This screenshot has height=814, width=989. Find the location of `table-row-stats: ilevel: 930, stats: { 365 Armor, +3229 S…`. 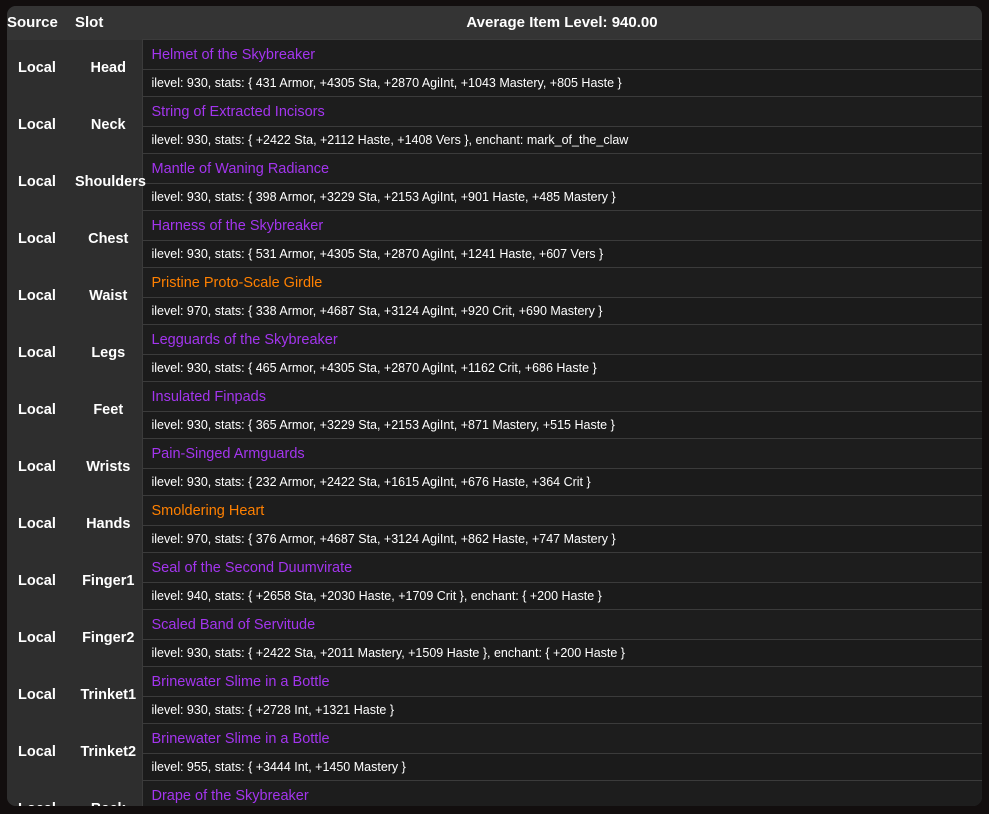

table-row-stats: ilevel: 930, stats: { 365 Armor, +3229 S… is located at coordinates (494, 425).